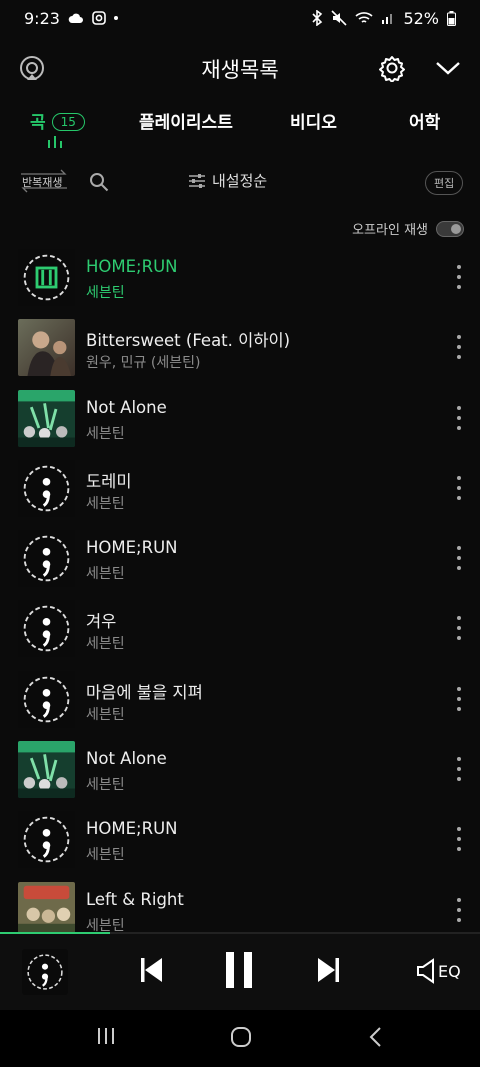  I want to click on sort-label: 내설정순, so click(240, 181).